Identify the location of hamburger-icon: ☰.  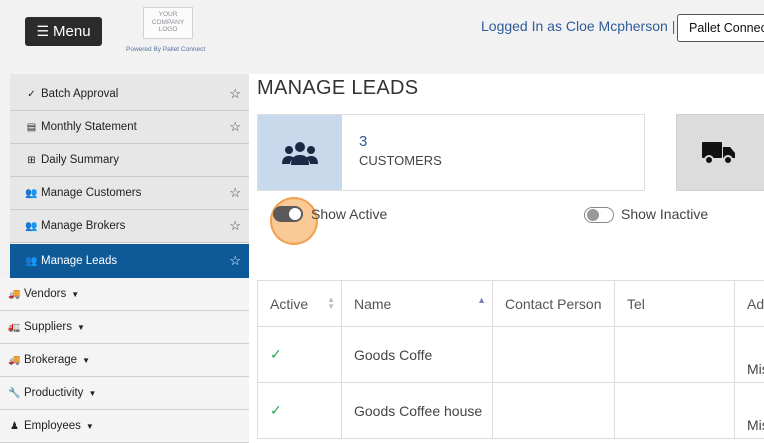
(43, 31).